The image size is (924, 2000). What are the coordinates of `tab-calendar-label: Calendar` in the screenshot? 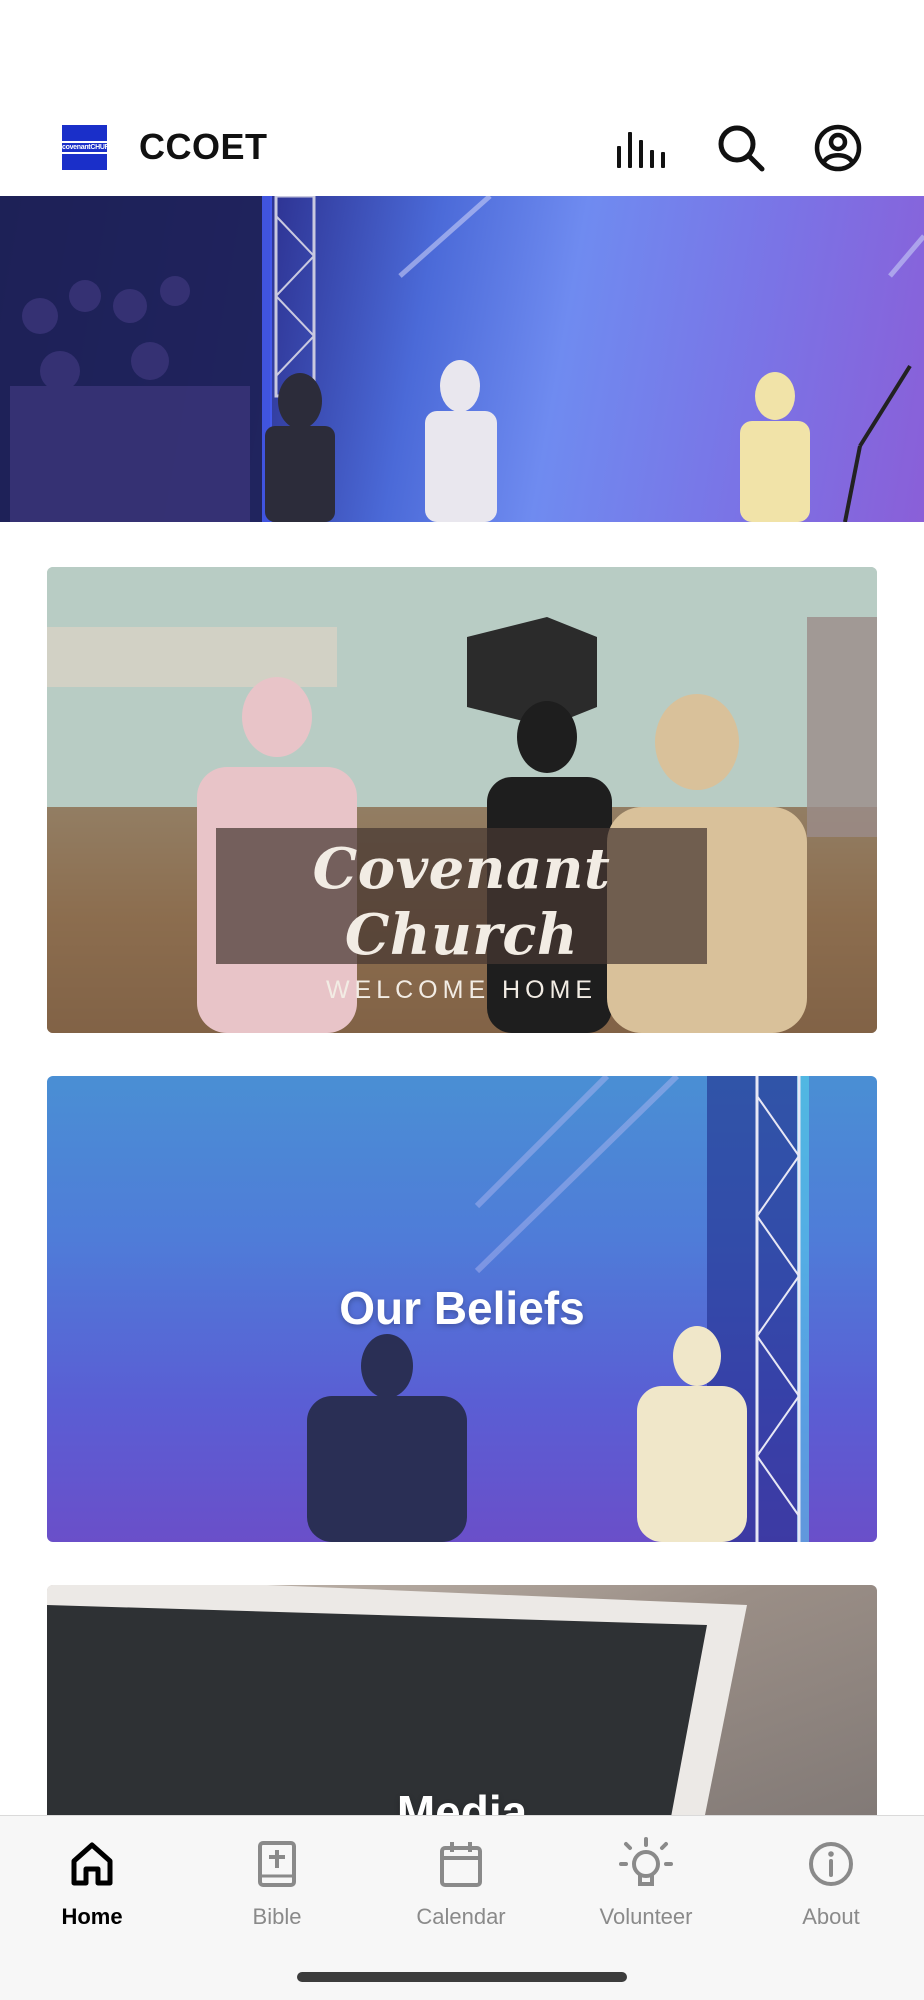 It's located at (461, 1916).